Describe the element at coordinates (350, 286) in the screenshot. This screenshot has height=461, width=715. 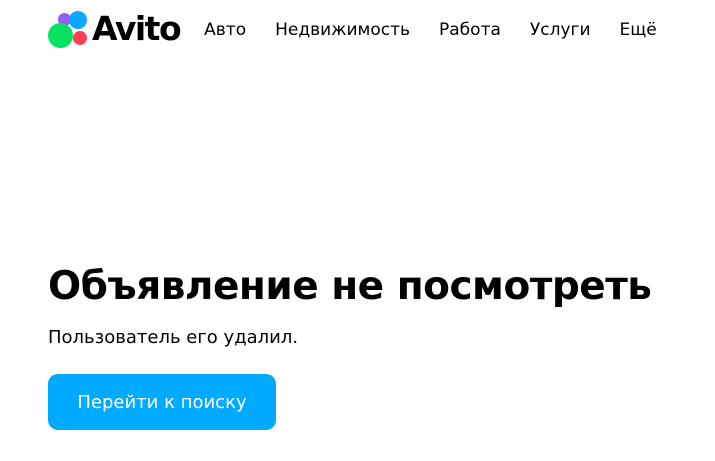
I see `page-title: Объявление не посмотреть` at that location.